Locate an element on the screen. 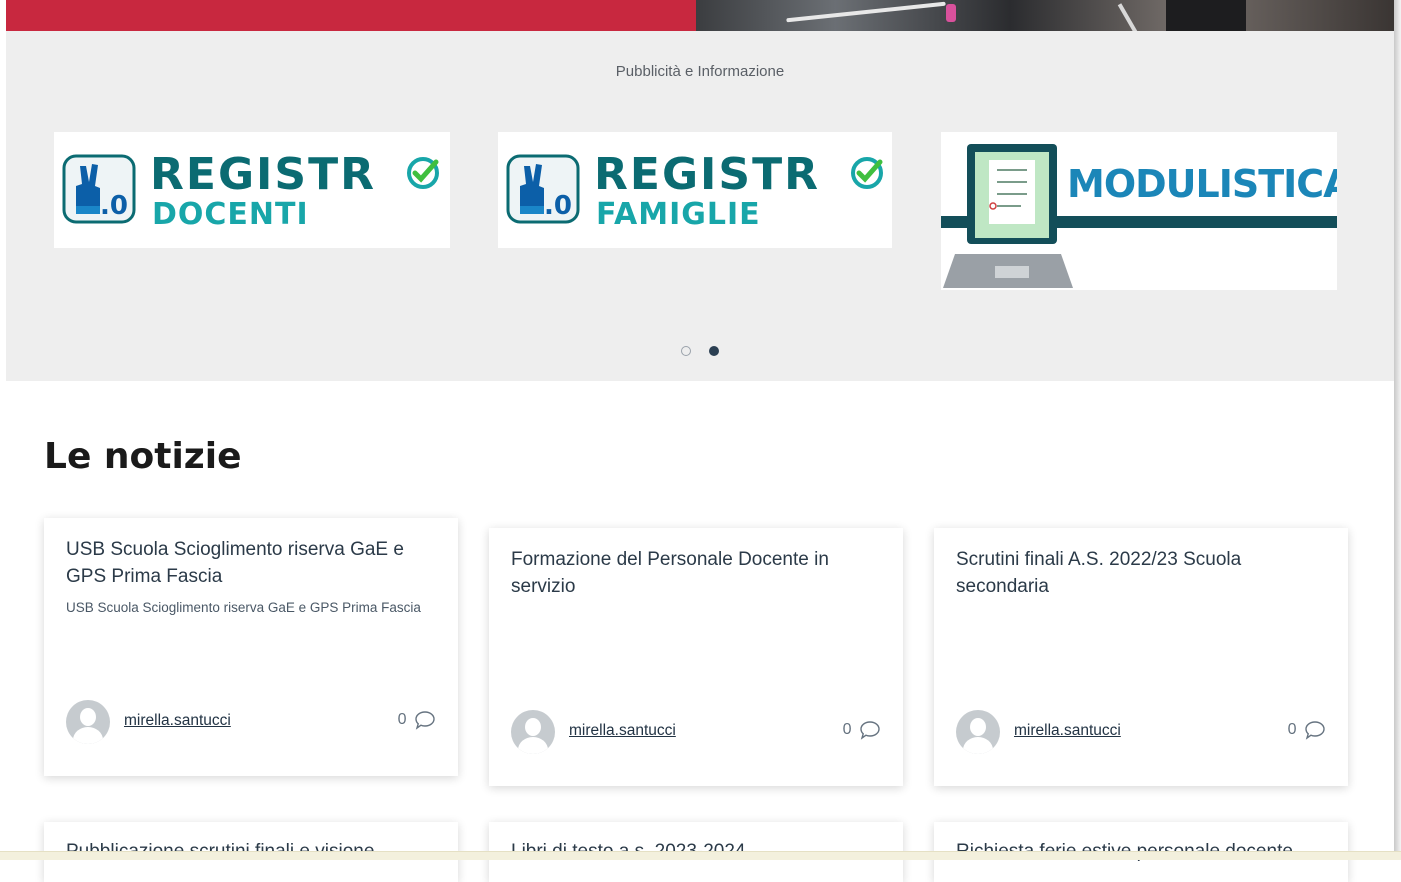 The width and height of the screenshot is (1401, 882). modulistica-banner: MODULISTICA is located at coordinates (1139, 211).